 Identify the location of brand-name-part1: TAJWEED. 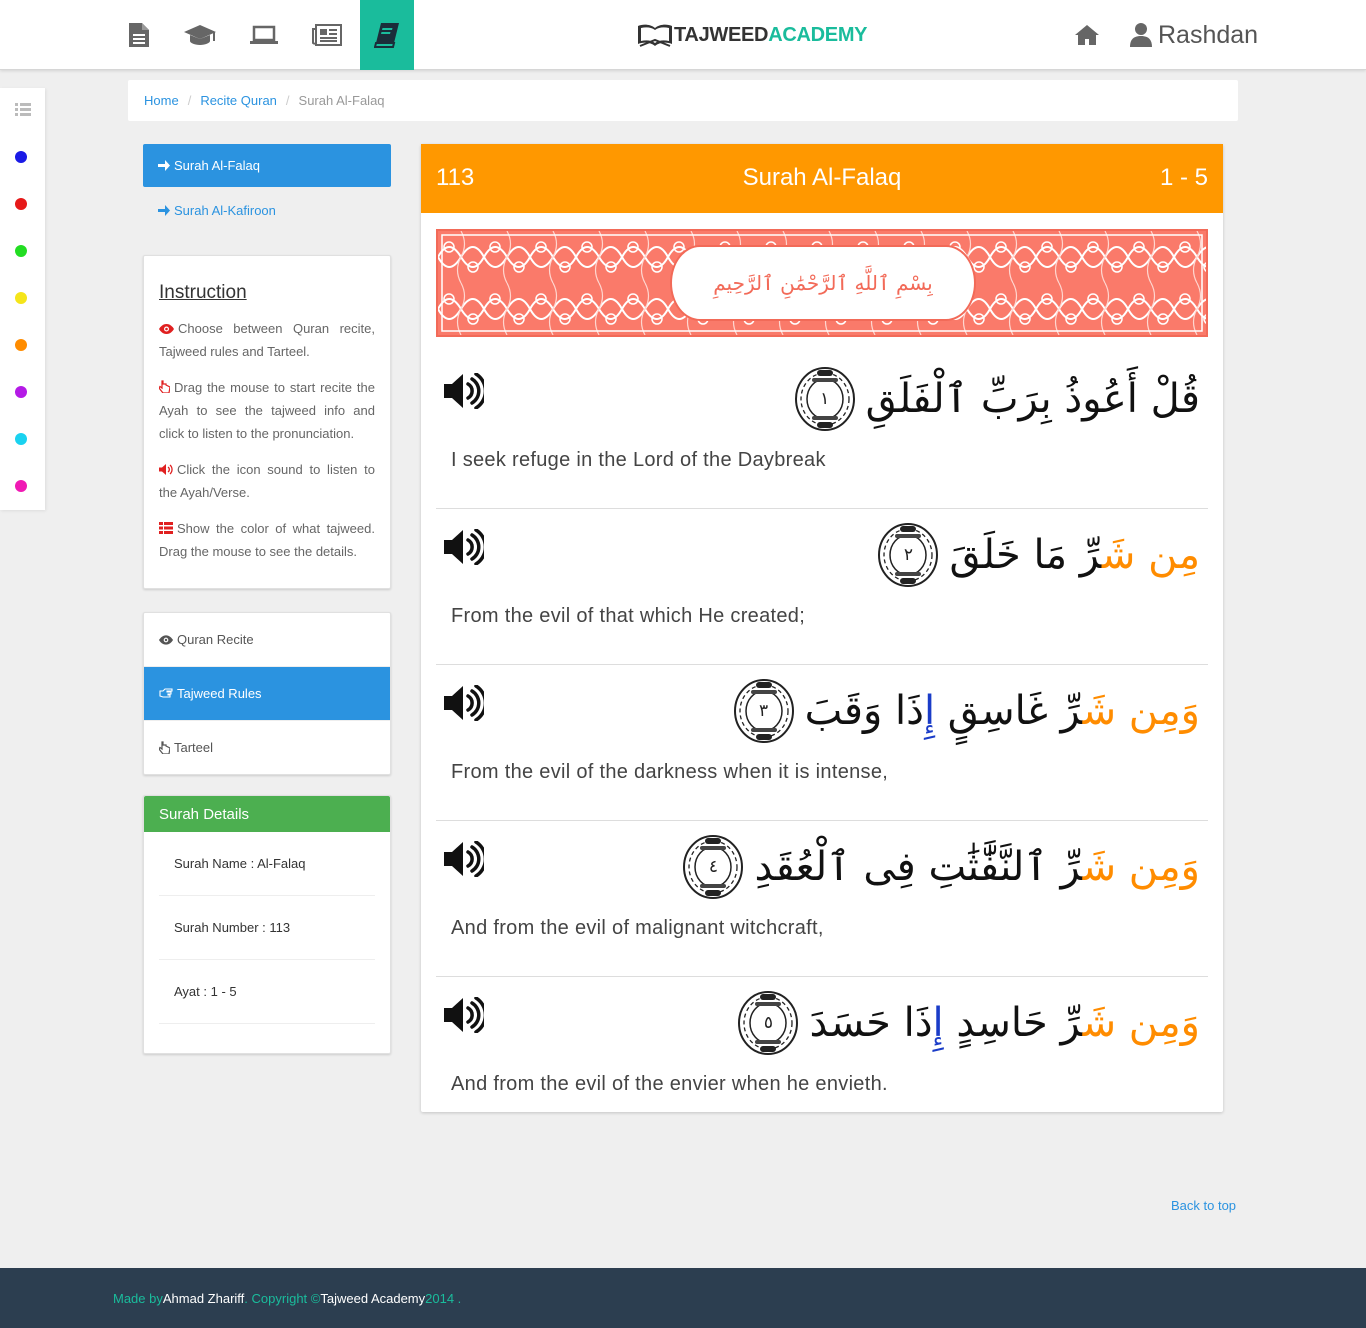
(721, 34).